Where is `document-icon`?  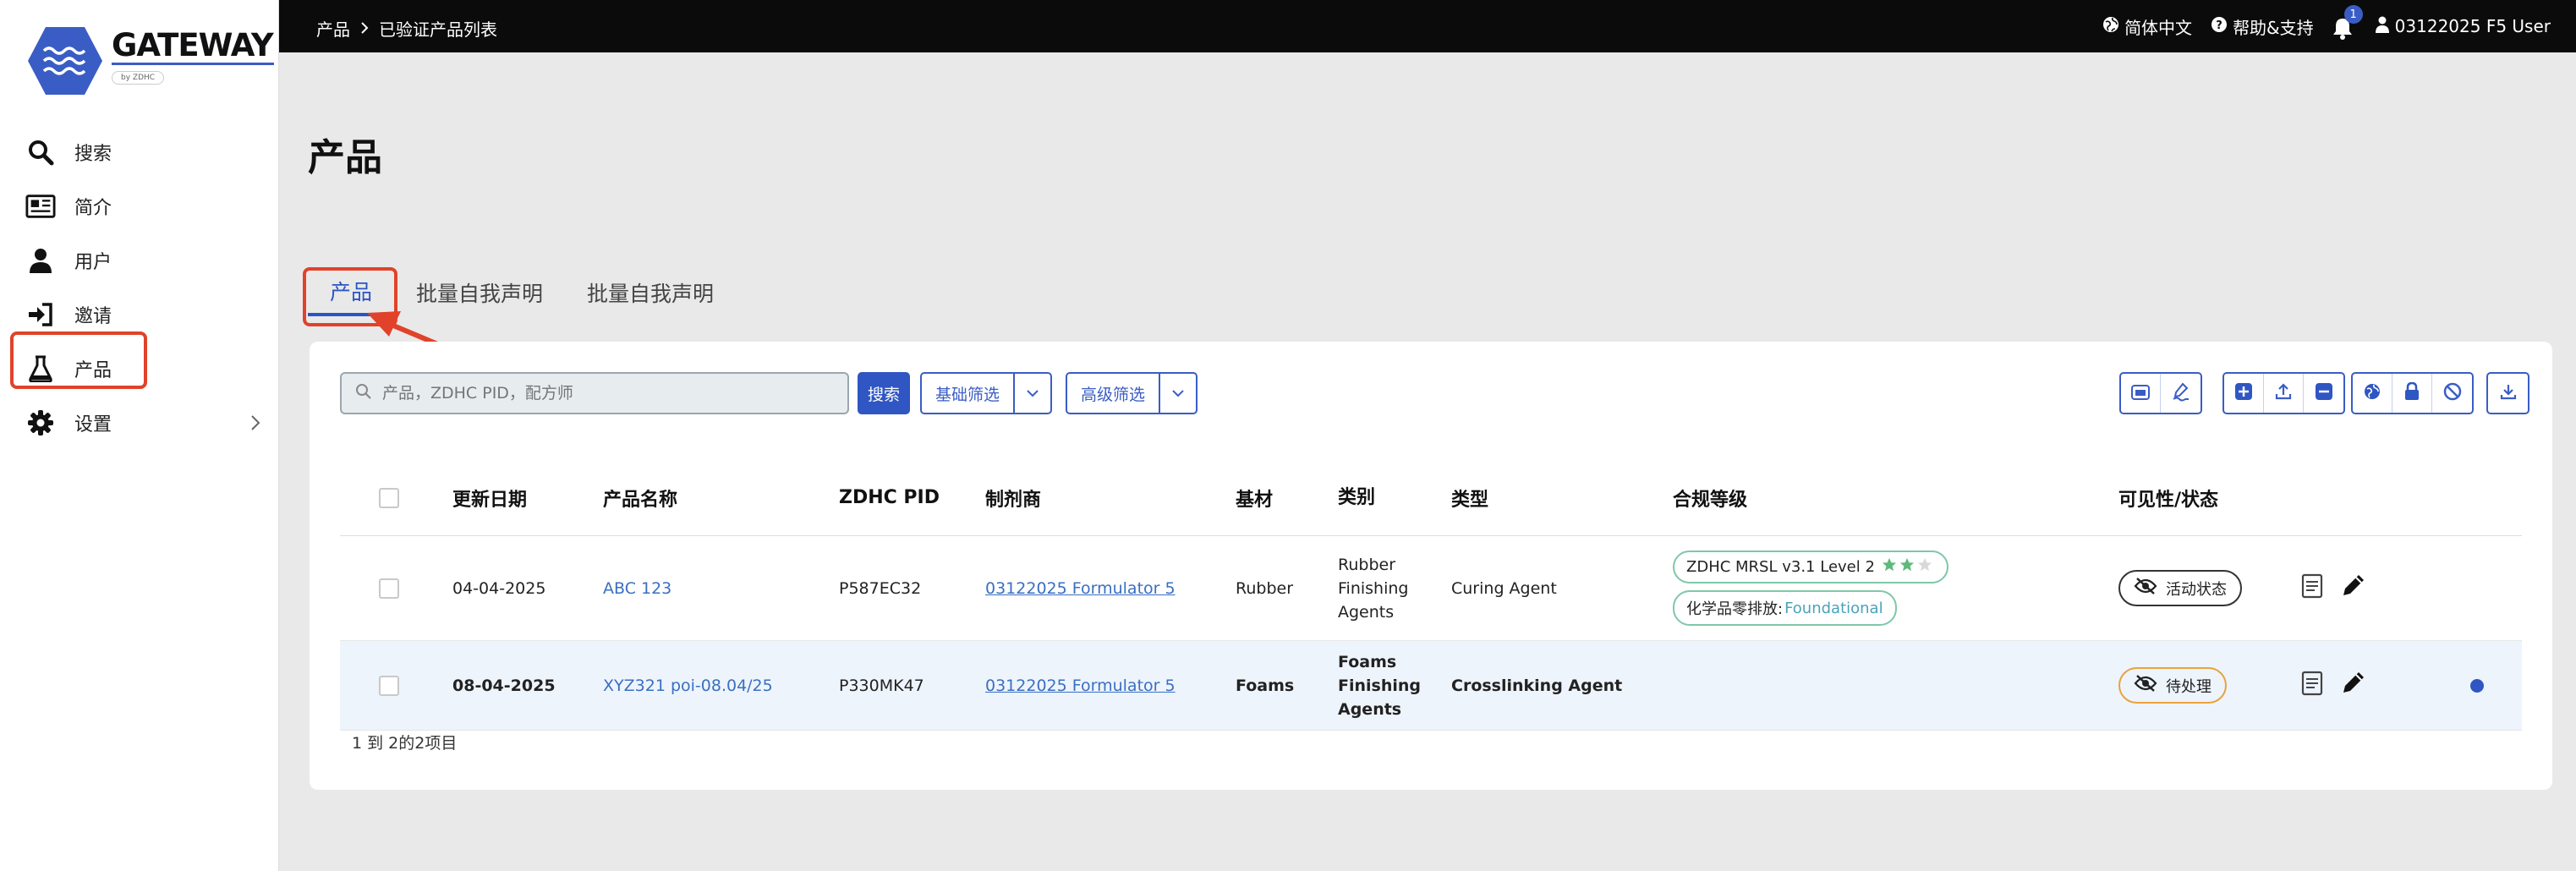 document-icon is located at coordinates (2312, 586).